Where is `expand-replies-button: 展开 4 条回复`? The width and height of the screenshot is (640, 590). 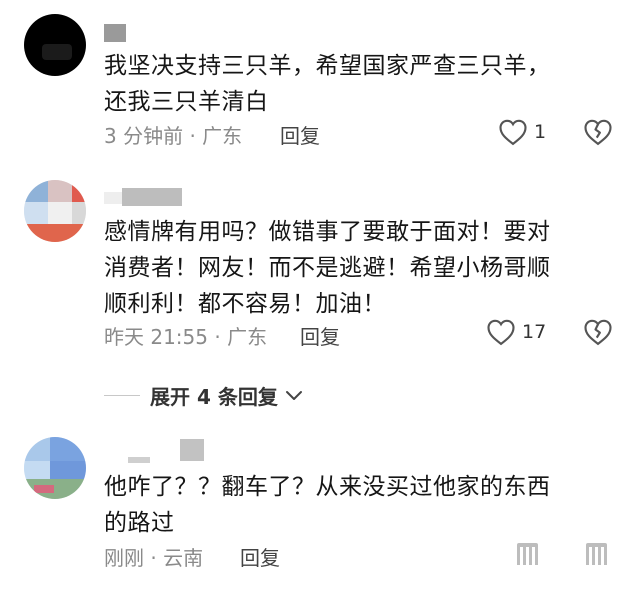
expand-replies-button: 展开 4 条回复 is located at coordinates (204, 395).